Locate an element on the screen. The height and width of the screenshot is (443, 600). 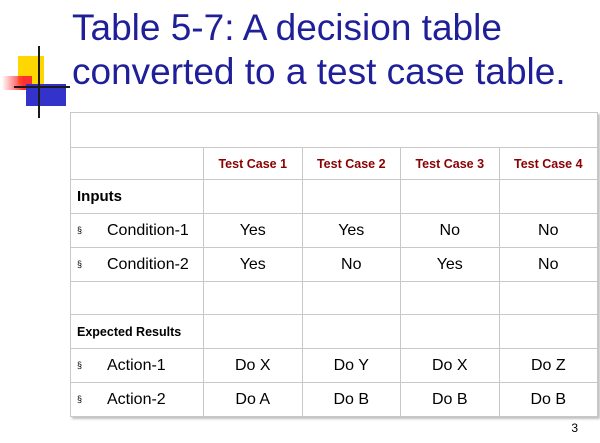
inputs-section-row: Inputs is located at coordinates (334, 196).